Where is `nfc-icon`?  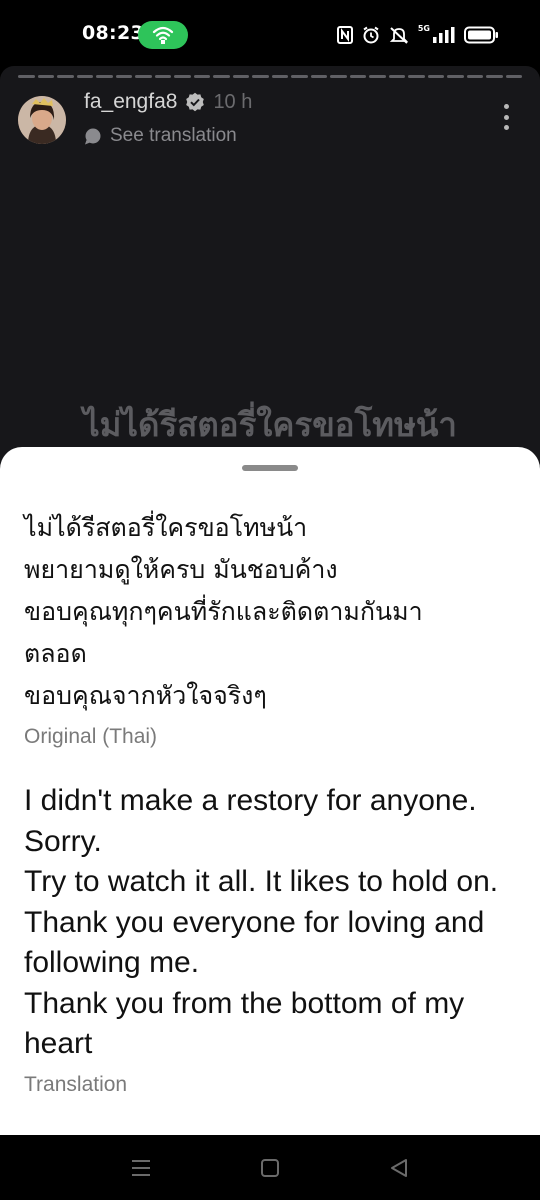 nfc-icon is located at coordinates (344, 35).